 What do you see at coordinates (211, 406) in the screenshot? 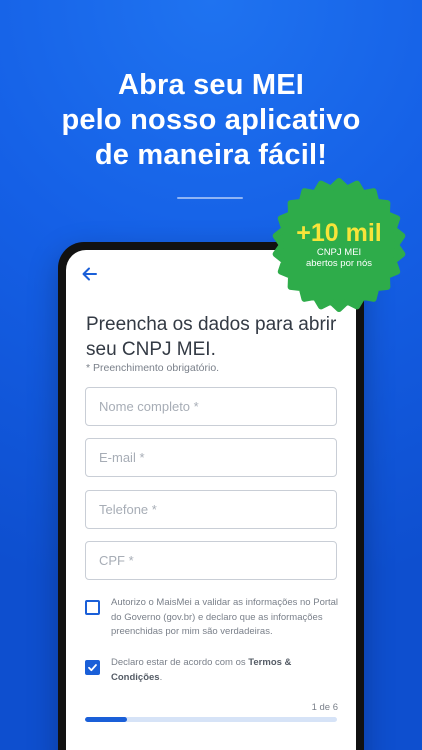
I see `full-name-field` at bounding box center [211, 406].